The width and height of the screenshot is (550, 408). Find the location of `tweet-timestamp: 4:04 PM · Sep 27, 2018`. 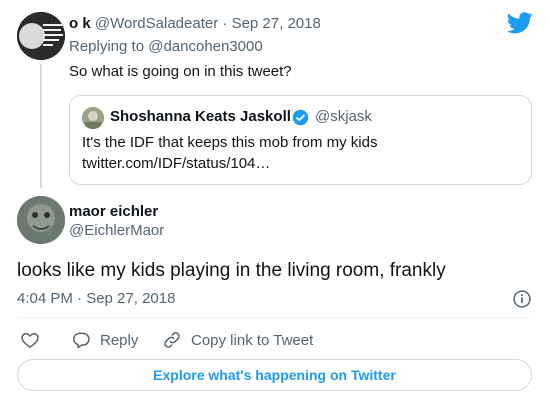

tweet-timestamp: 4:04 PM · Sep 27, 2018 is located at coordinates (96, 298).